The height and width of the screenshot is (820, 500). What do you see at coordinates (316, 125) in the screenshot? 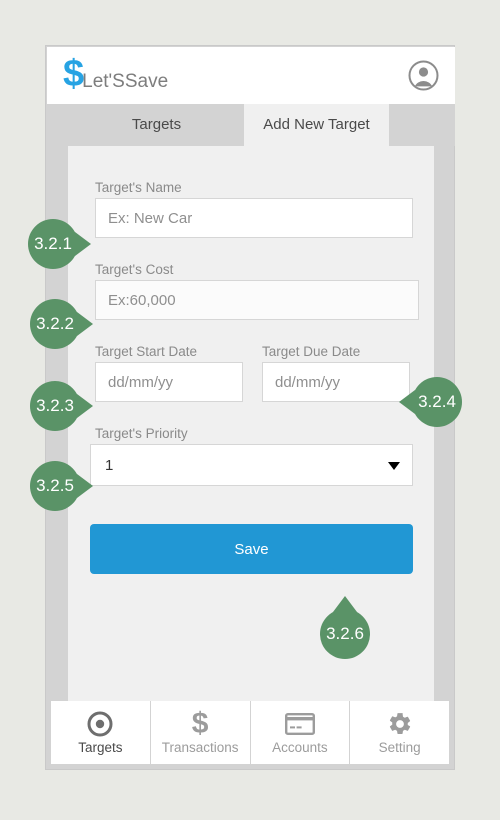
I see `tab-add-new-target: Add New Target` at bounding box center [316, 125].